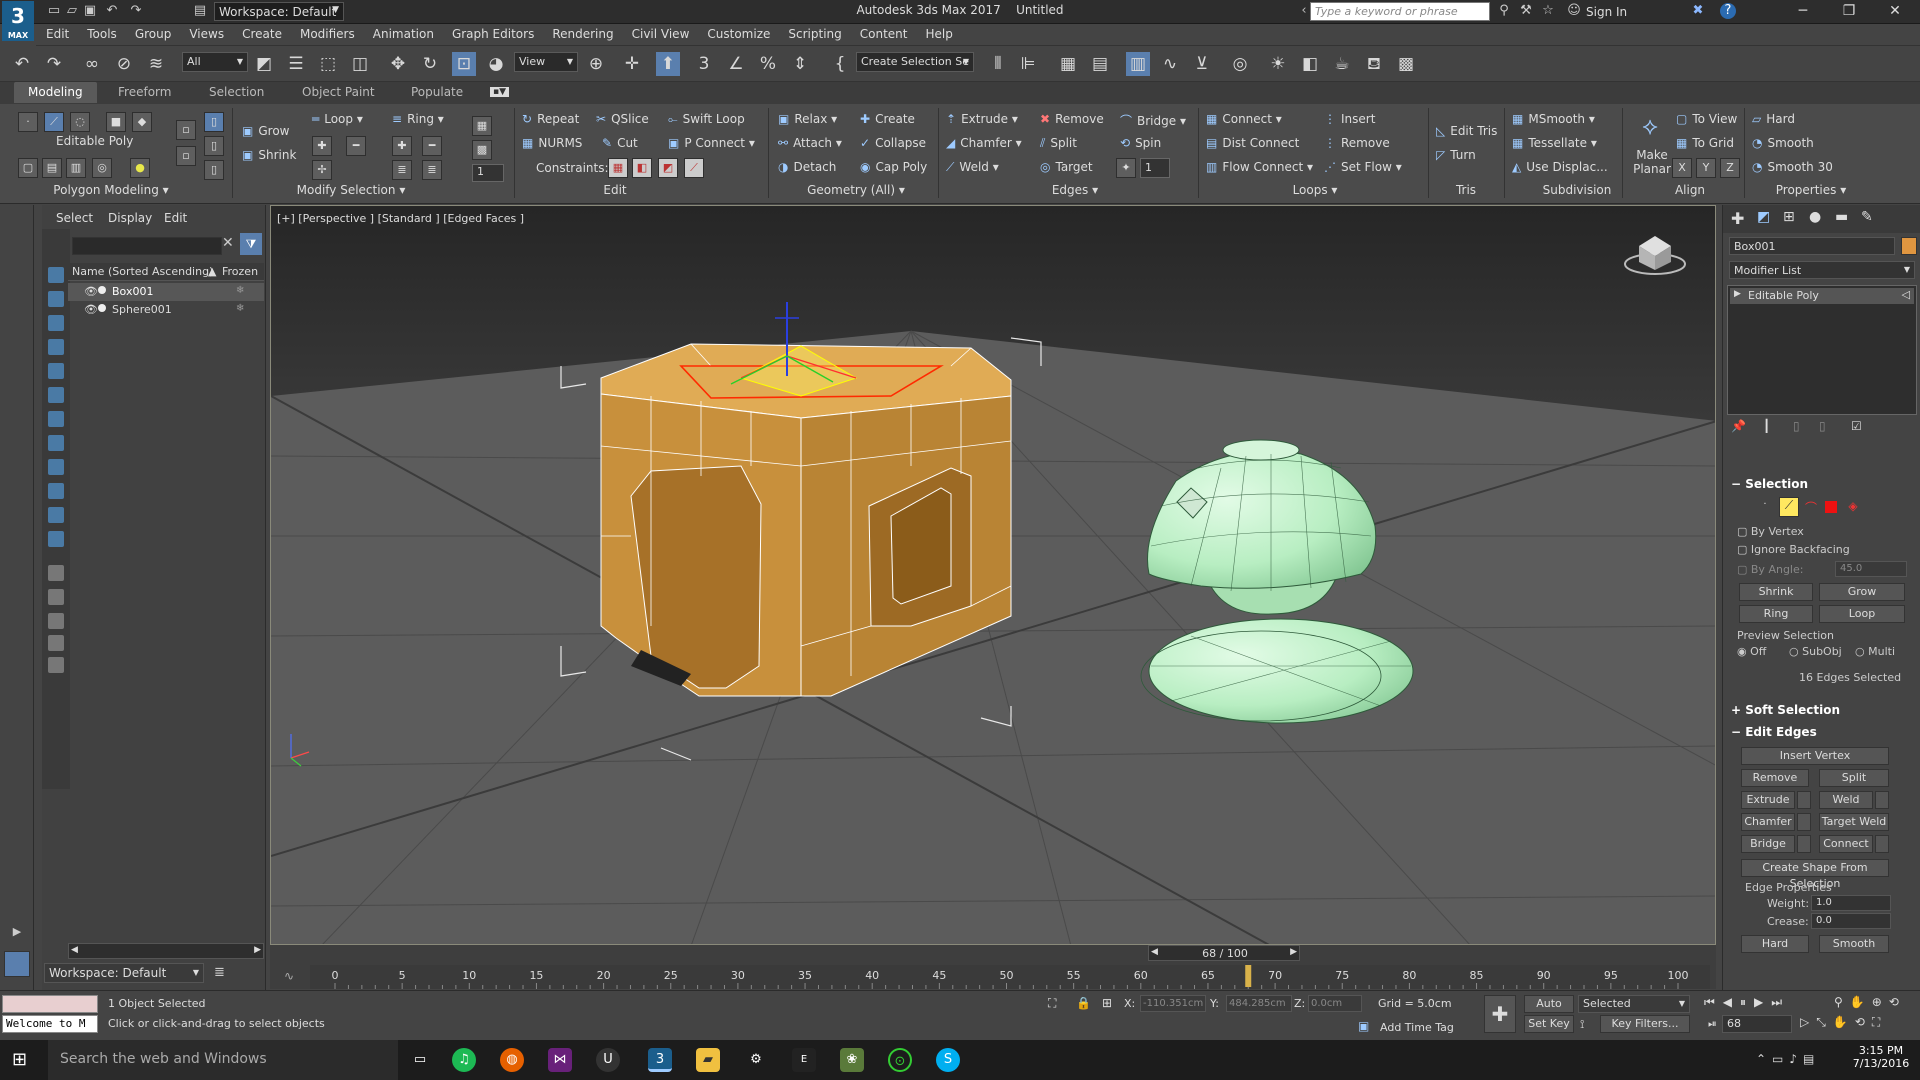 The height and width of the screenshot is (1080, 1920). Describe the element at coordinates (1248, 976) in the screenshot. I see `current-frame-marker` at that location.